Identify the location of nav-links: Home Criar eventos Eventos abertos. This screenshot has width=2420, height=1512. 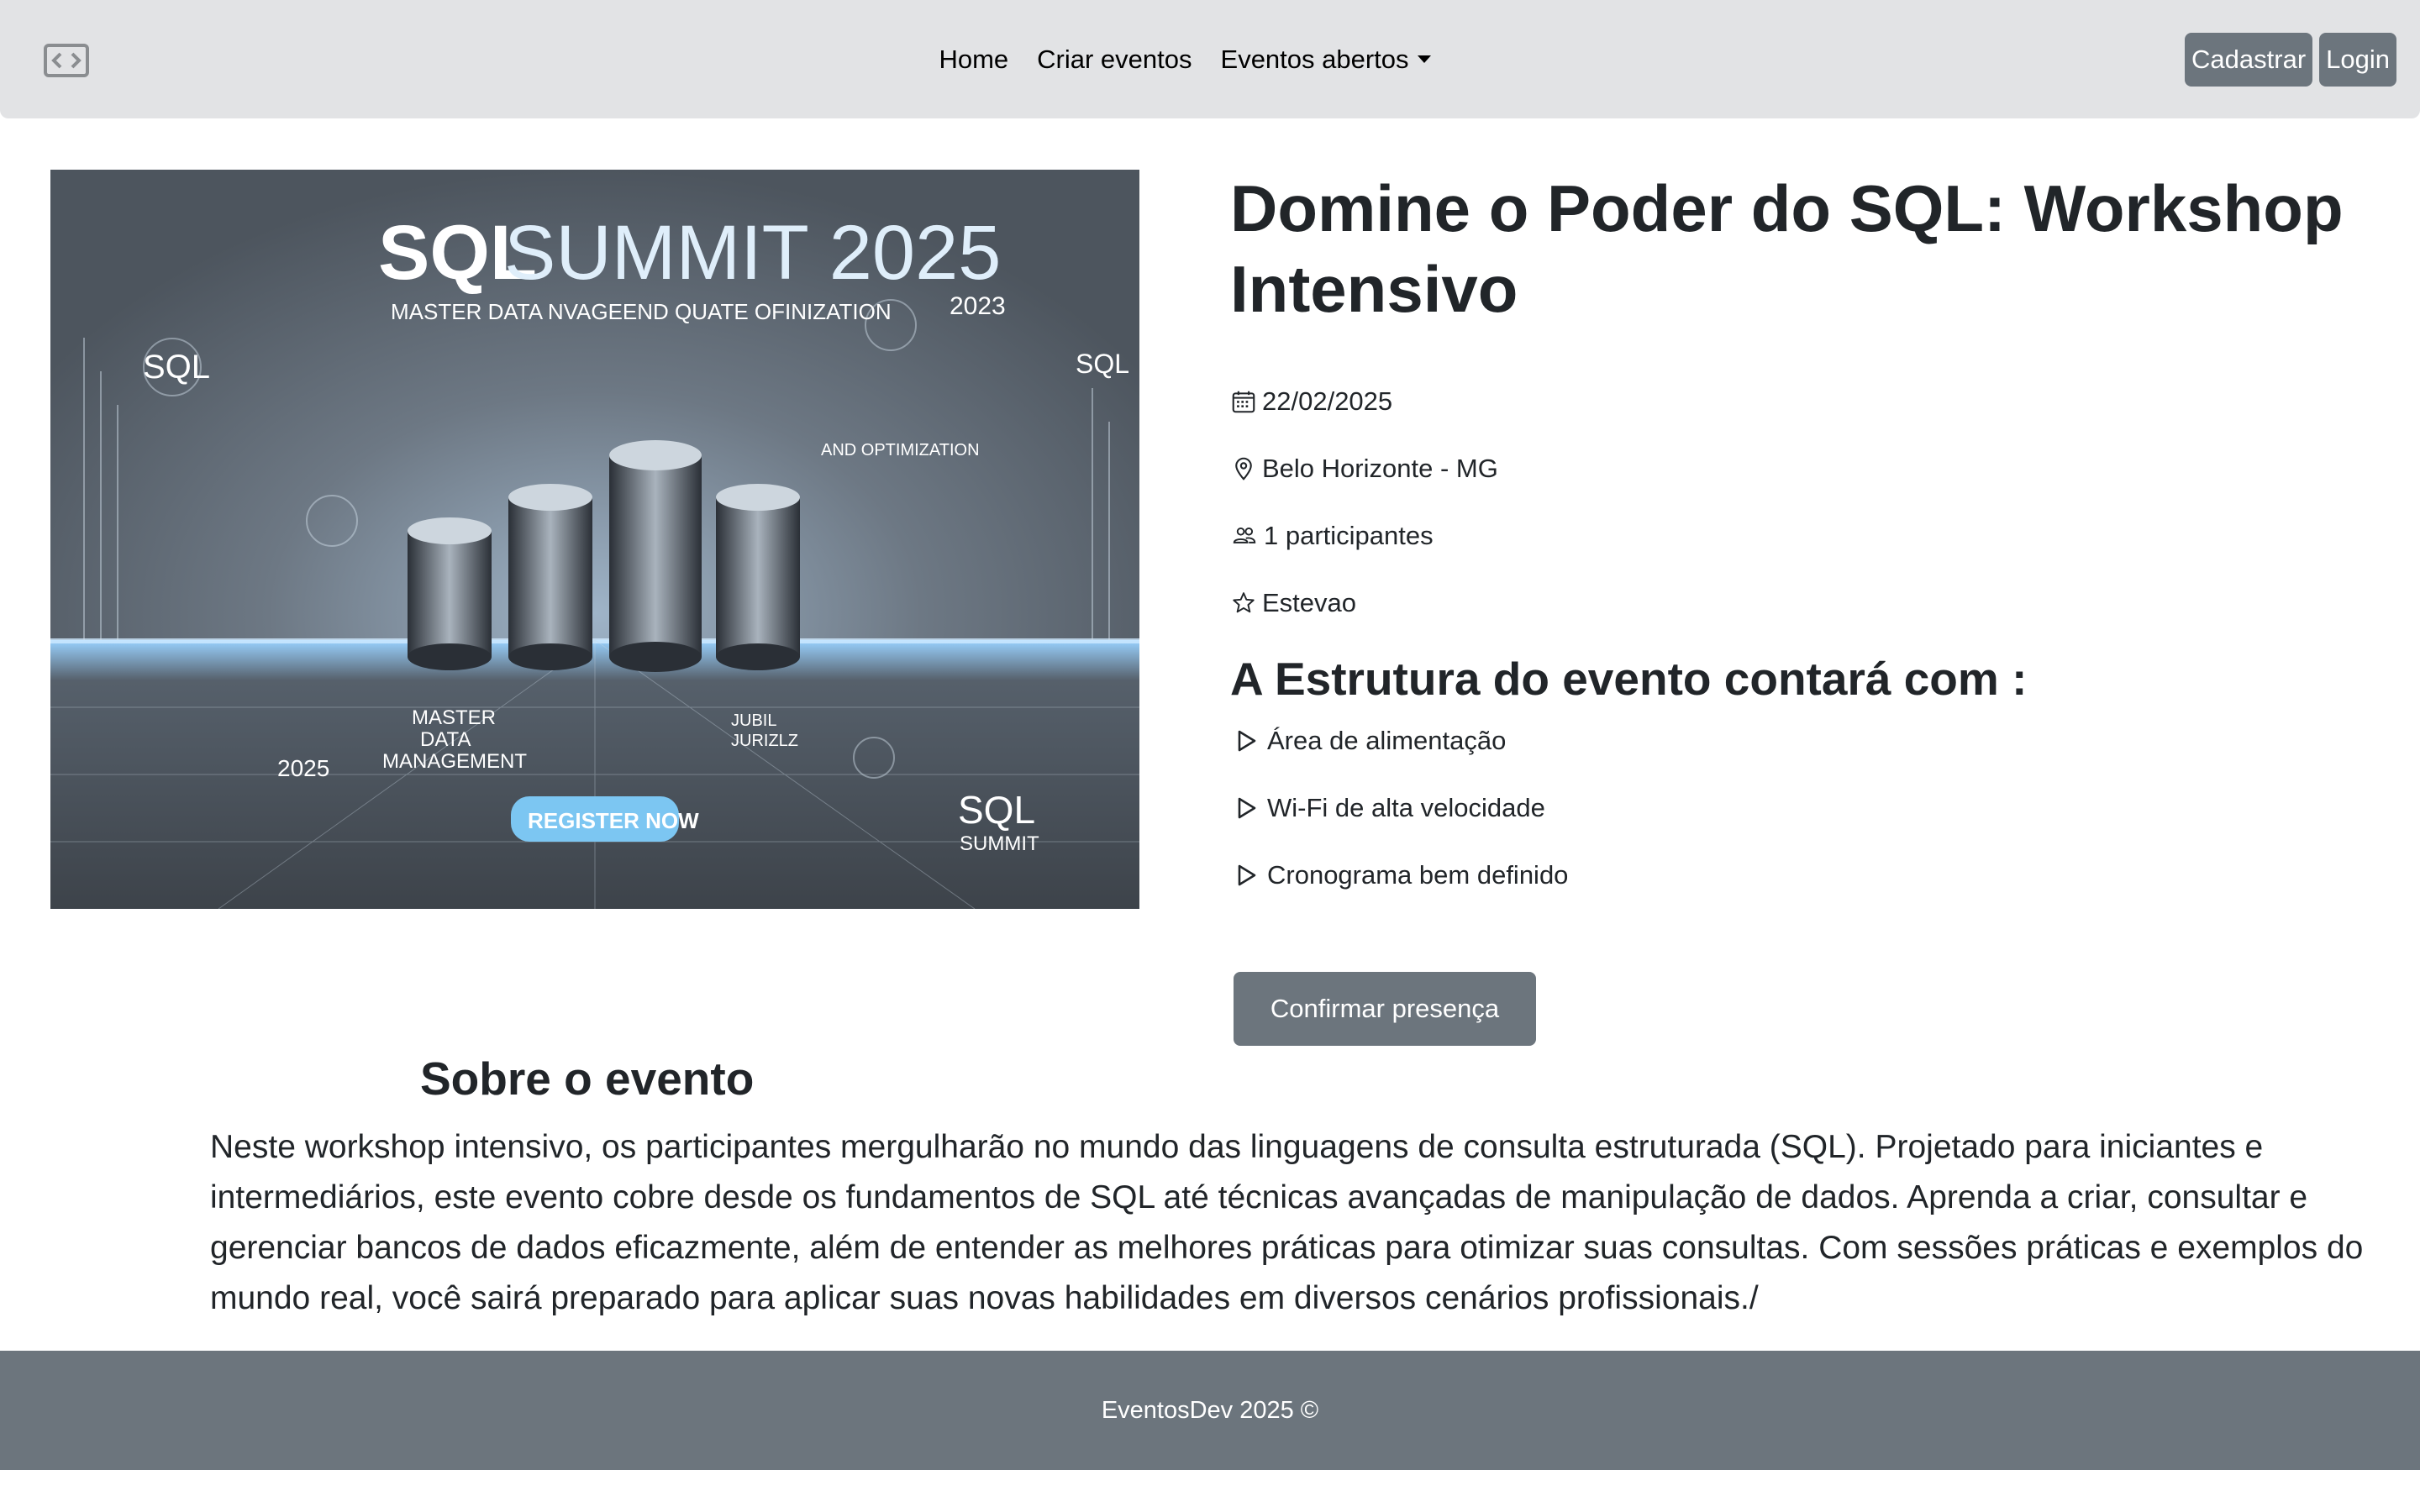
(1210, 59).